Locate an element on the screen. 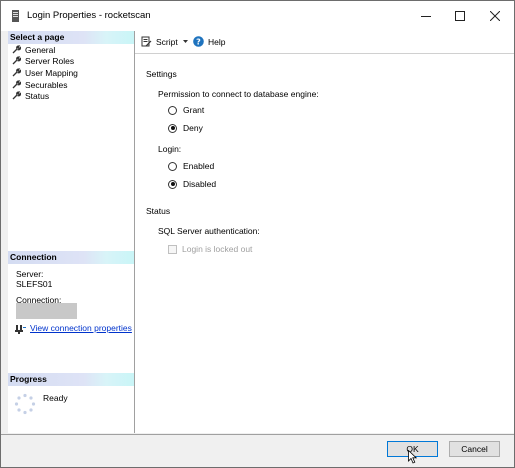 The image size is (515, 468). close-button is located at coordinates (495, 16).